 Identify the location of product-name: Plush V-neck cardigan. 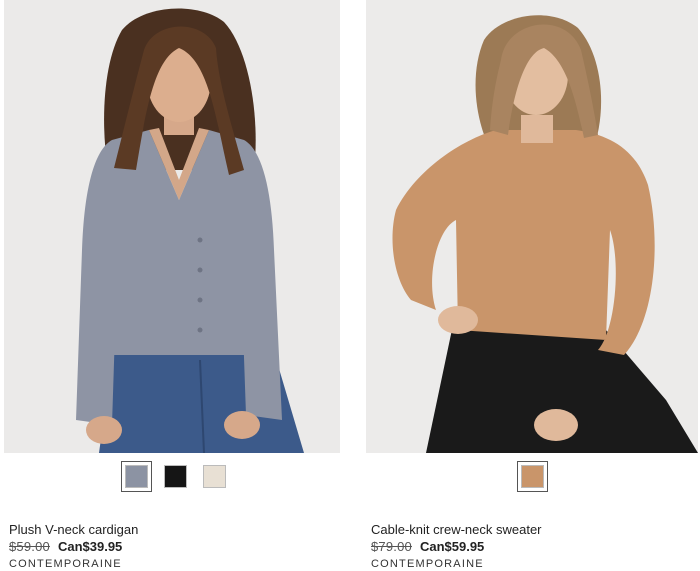
(73, 529).